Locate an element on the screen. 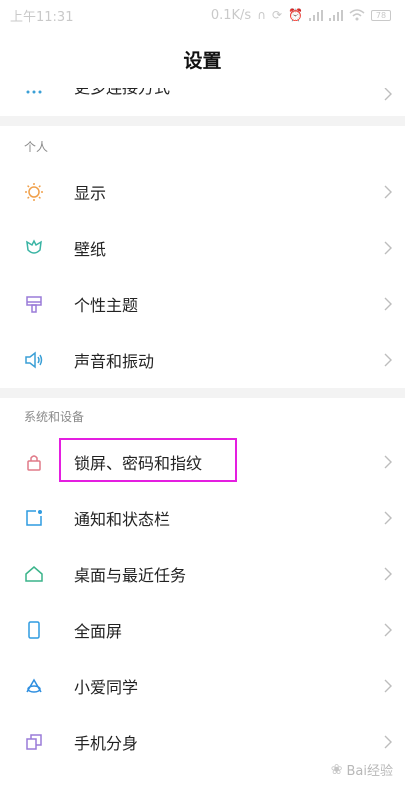 This screenshot has width=405, height=787. settings-item-fullscreen: 全面屏 is located at coordinates (202, 630).